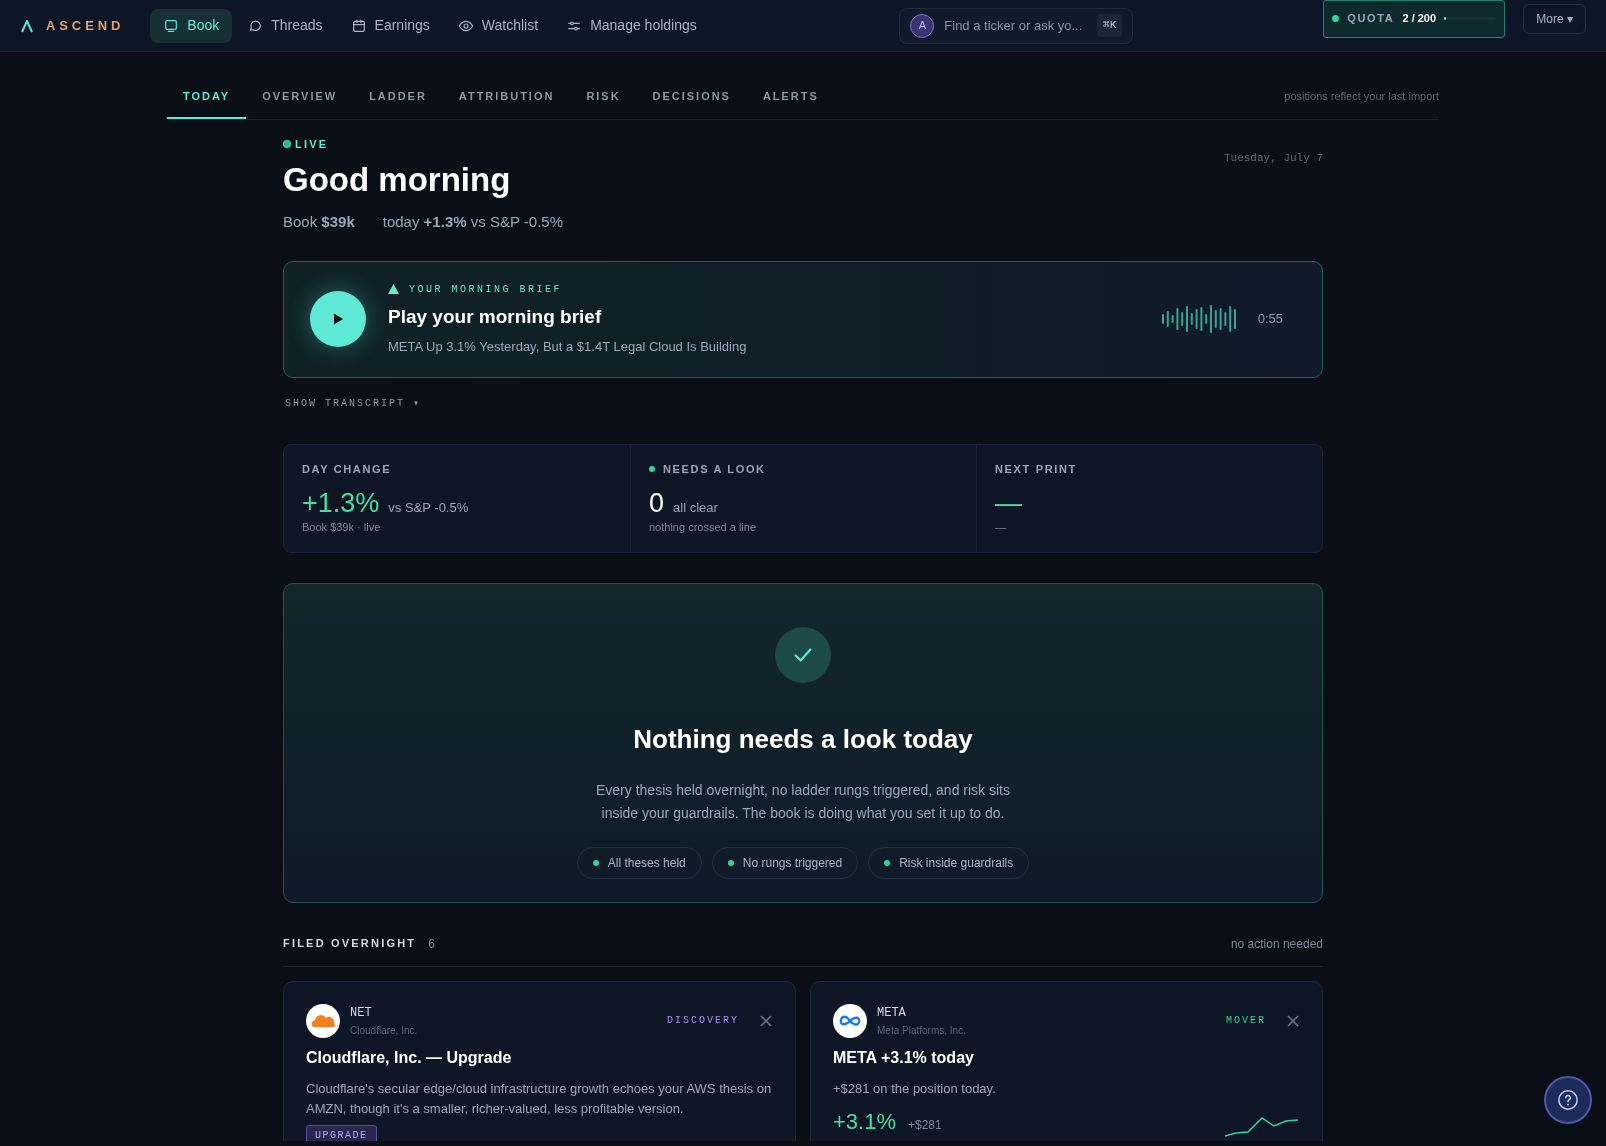 This screenshot has width=1606, height=1146. I want to click on quota-label: QUOTA, so click(1371, 19).